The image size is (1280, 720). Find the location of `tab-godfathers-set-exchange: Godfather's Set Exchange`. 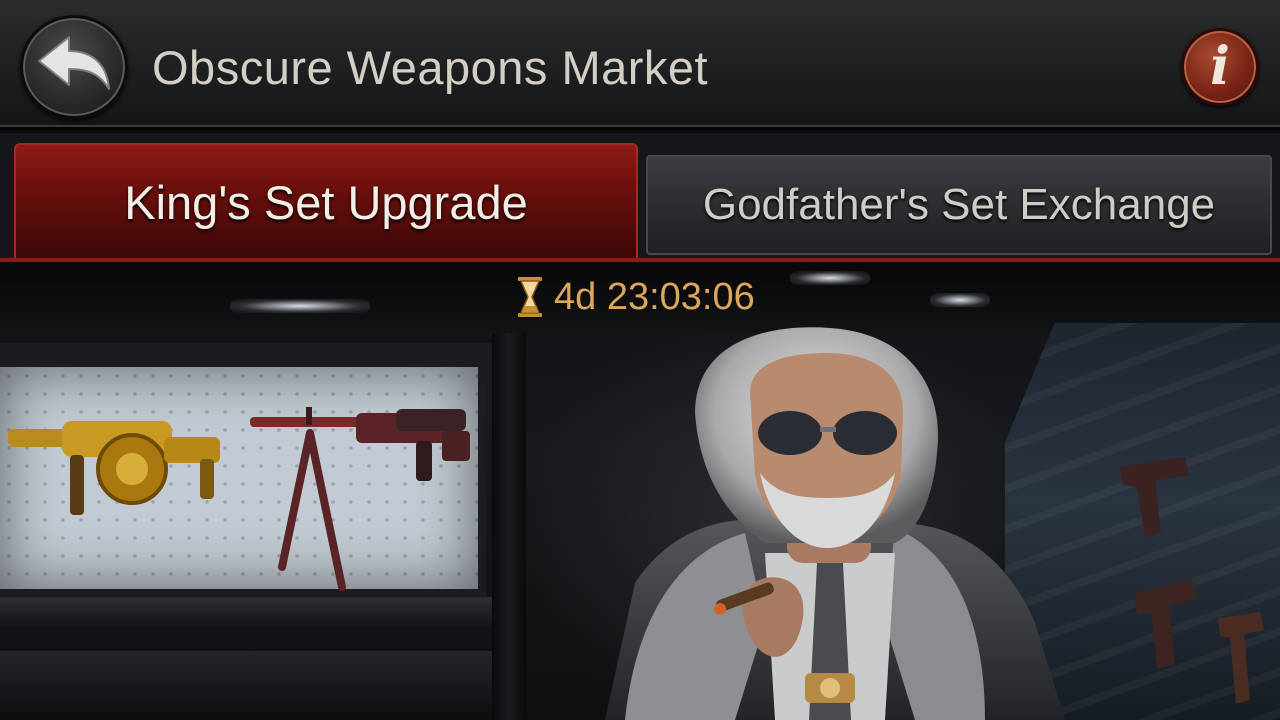

tab-godfathers-set-exchange: Godfather's Set Exchange is located at coordinates (959, 205).